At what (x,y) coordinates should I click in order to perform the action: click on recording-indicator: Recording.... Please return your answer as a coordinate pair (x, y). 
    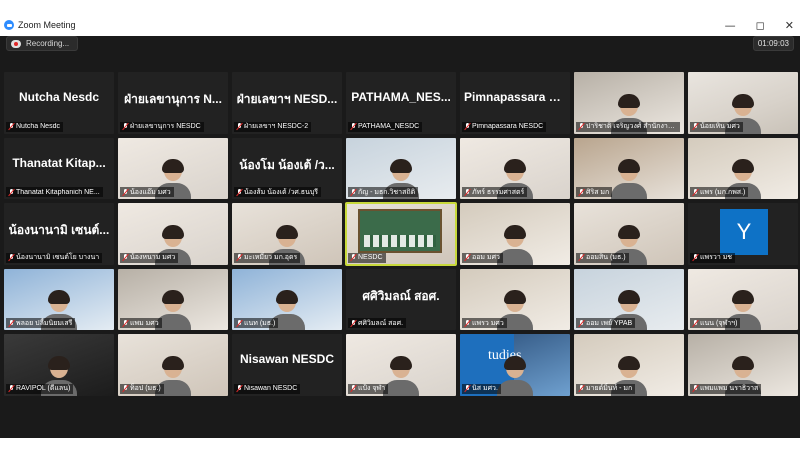
    Looking at the image, I should click on (42, 43).